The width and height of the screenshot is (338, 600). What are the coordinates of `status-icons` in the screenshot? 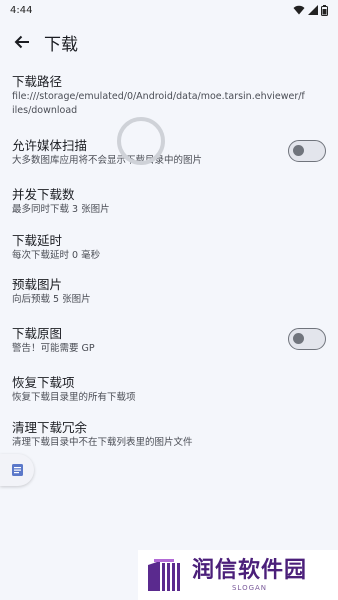 It's located at (310, 10).